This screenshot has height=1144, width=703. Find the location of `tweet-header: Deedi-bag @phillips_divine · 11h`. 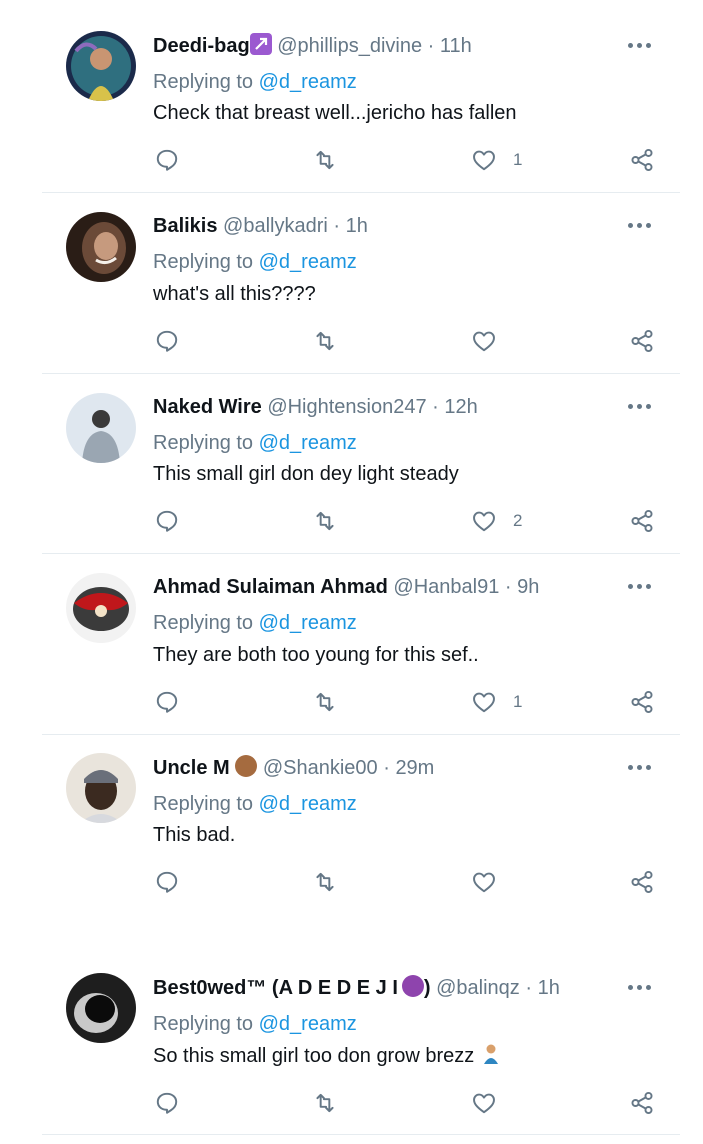

tweet-header: Deedi-bag @phillips_divine · 11h is located at coordinates (312, 46).